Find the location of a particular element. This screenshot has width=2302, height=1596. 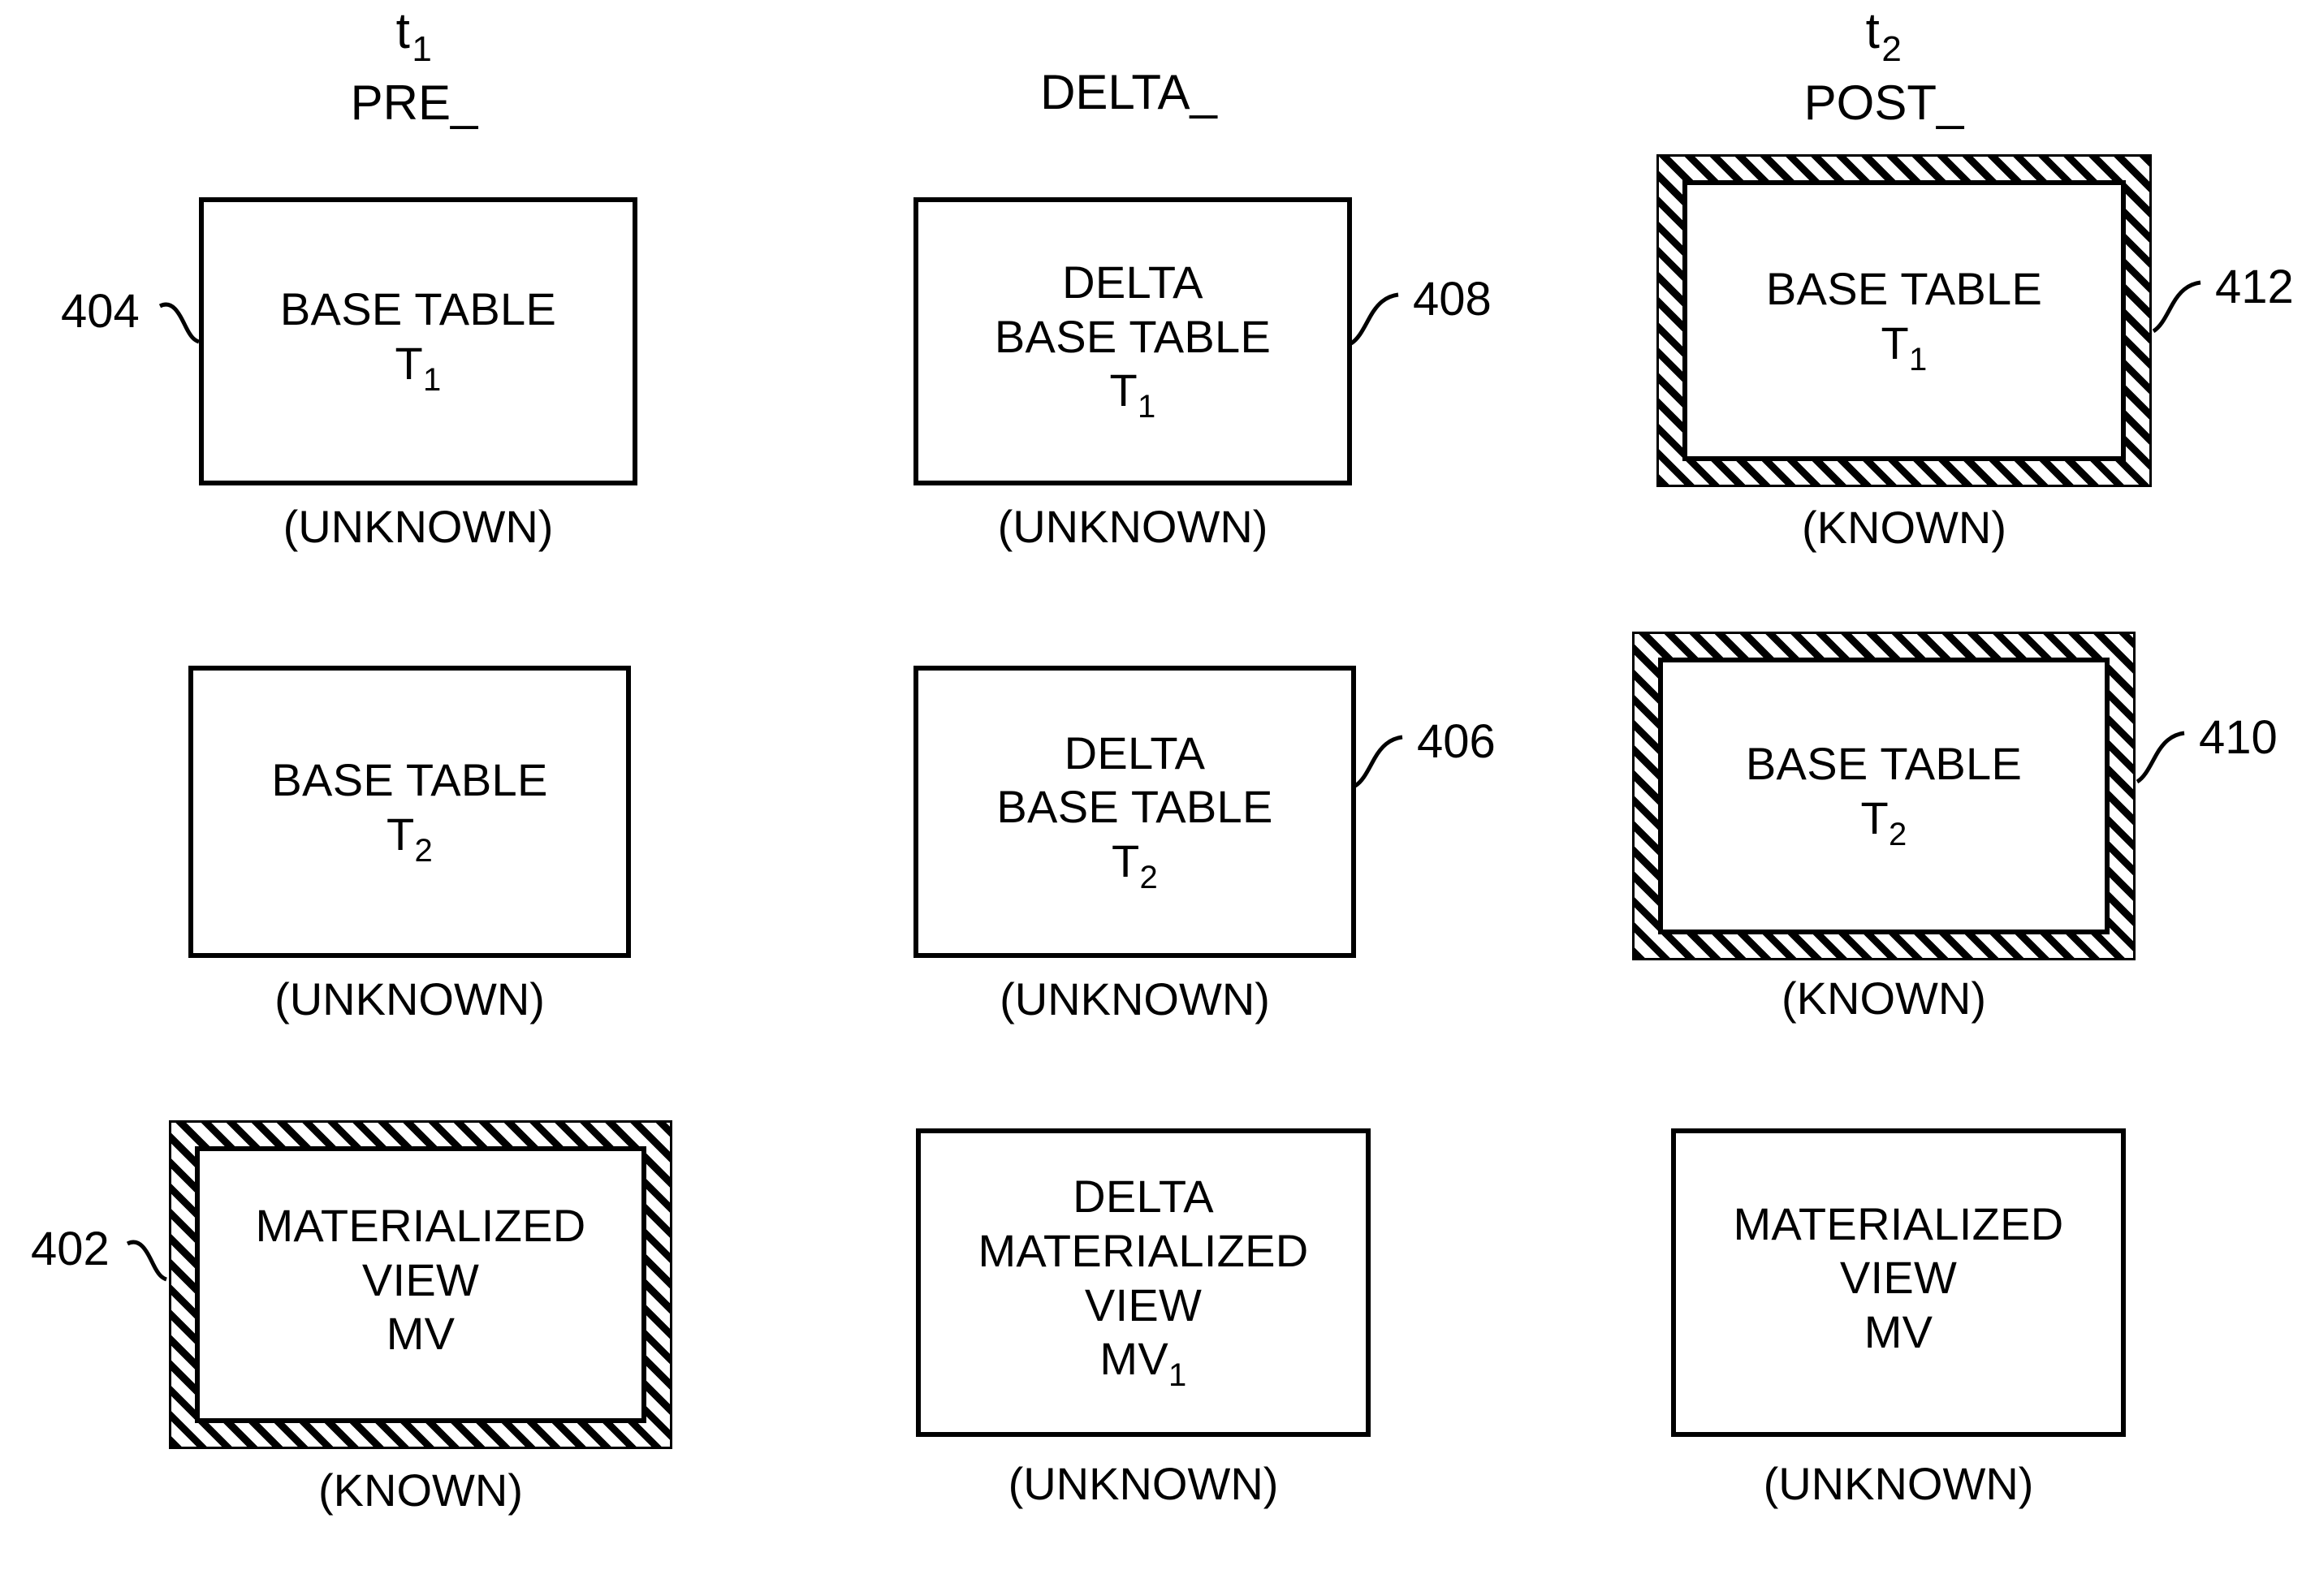

box-label-base-table-t1-pre: BASE TABLE T1 is located at coordinates (418, 341).